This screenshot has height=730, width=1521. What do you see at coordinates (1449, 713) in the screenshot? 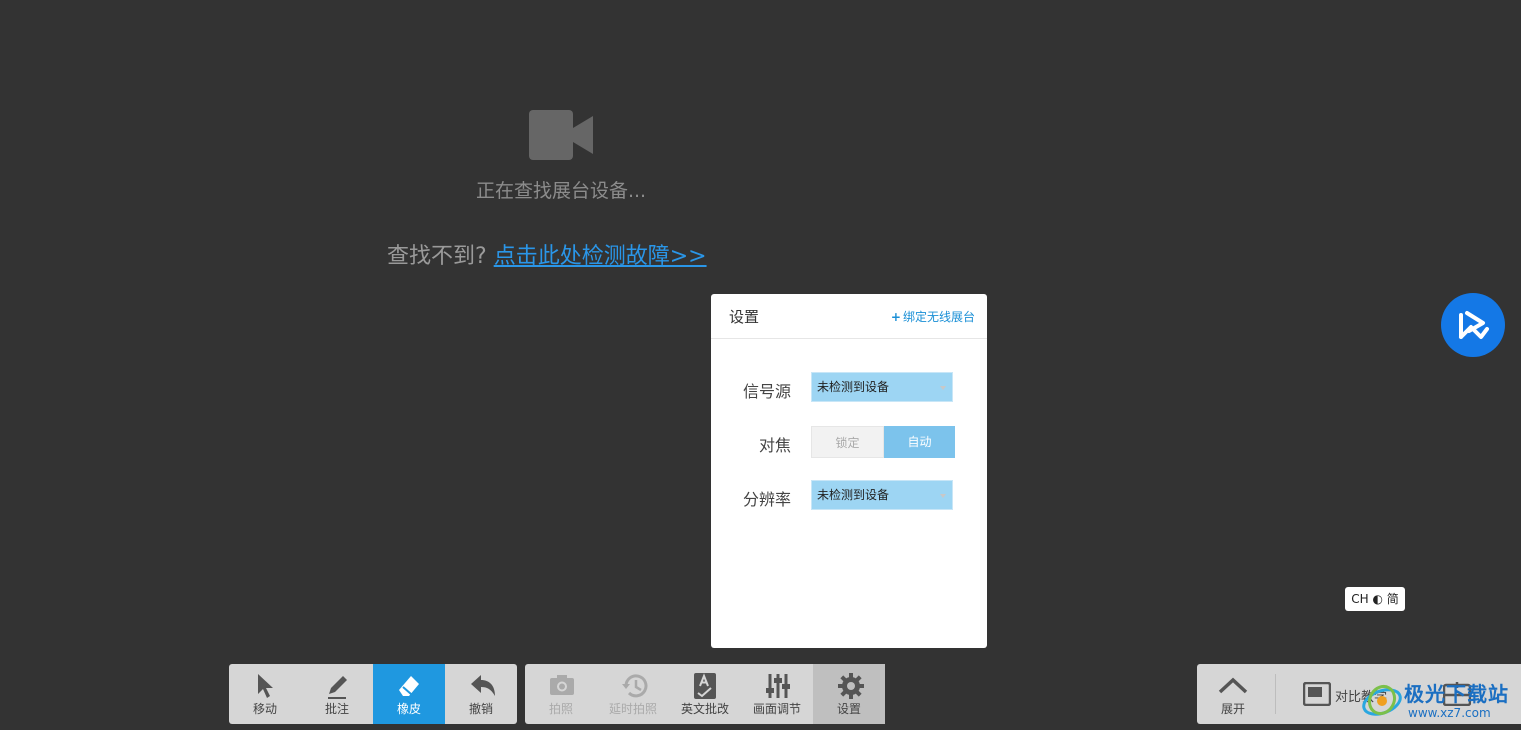
I see `watermark-url: www.xz7.com` at bounding box center [1449, 713].